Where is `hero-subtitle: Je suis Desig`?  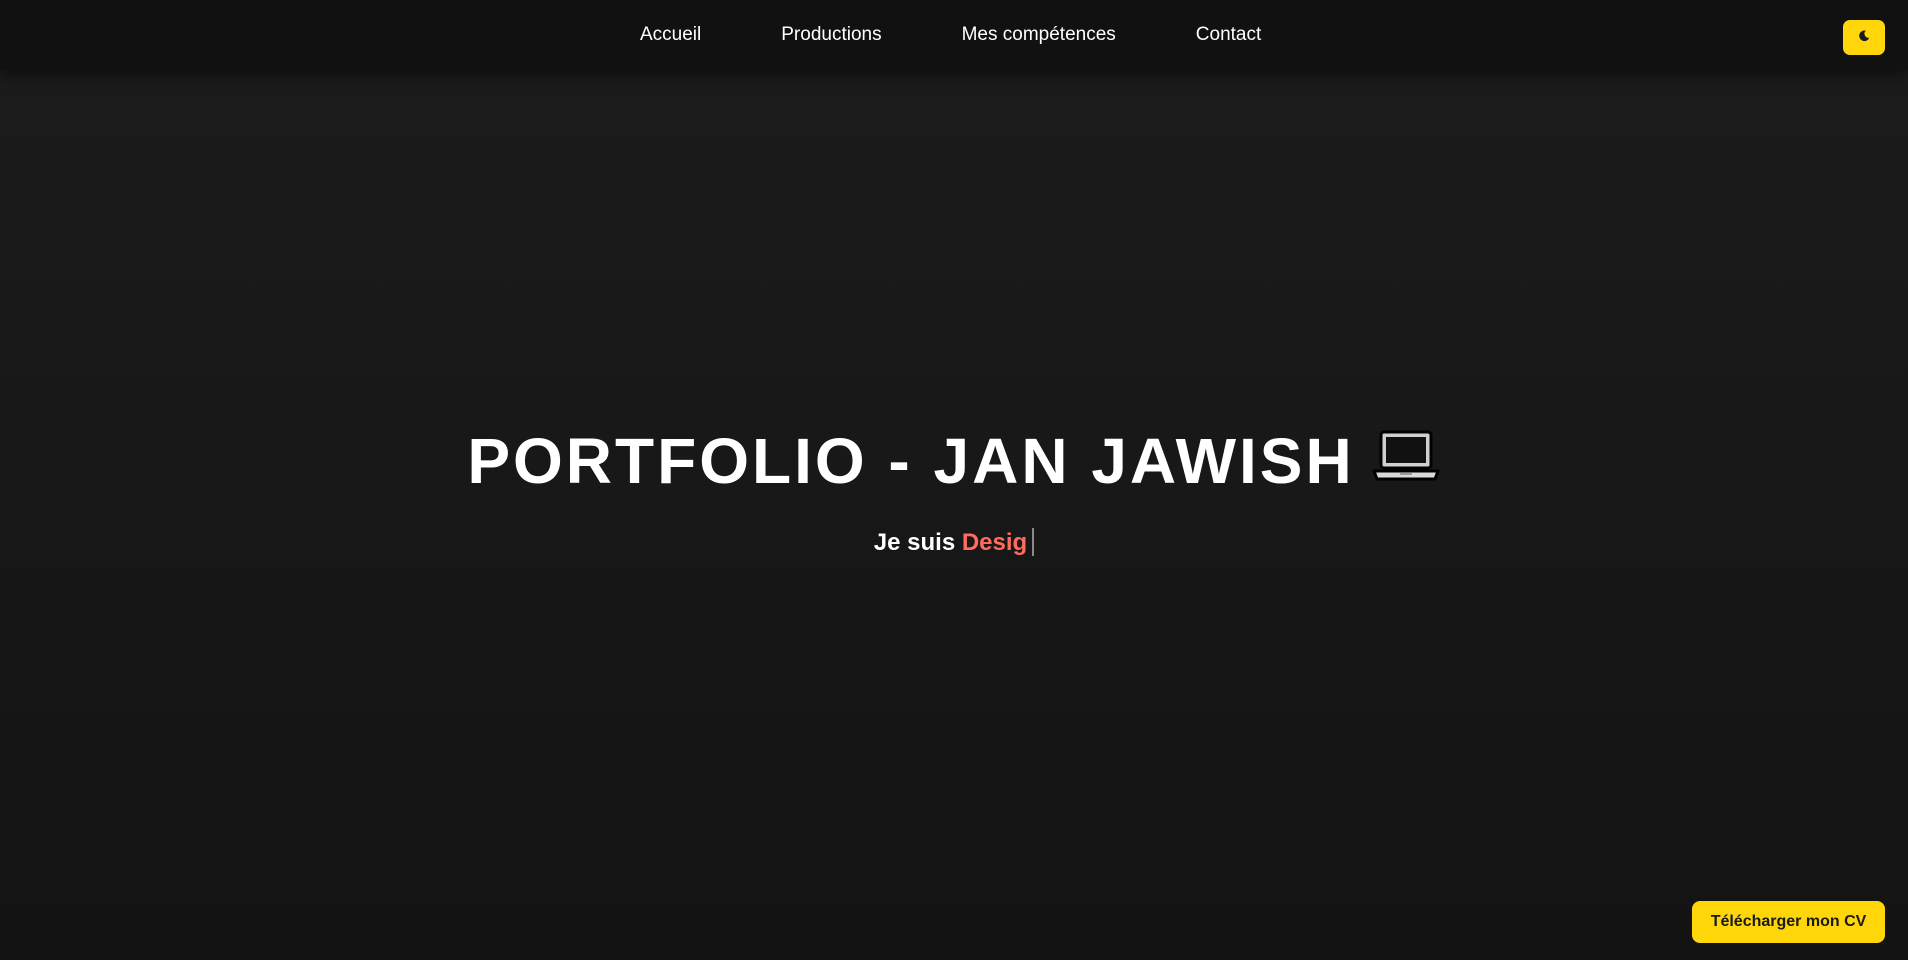 hero-subtitle: Je suis Desig is located at coordinates (954, 542).